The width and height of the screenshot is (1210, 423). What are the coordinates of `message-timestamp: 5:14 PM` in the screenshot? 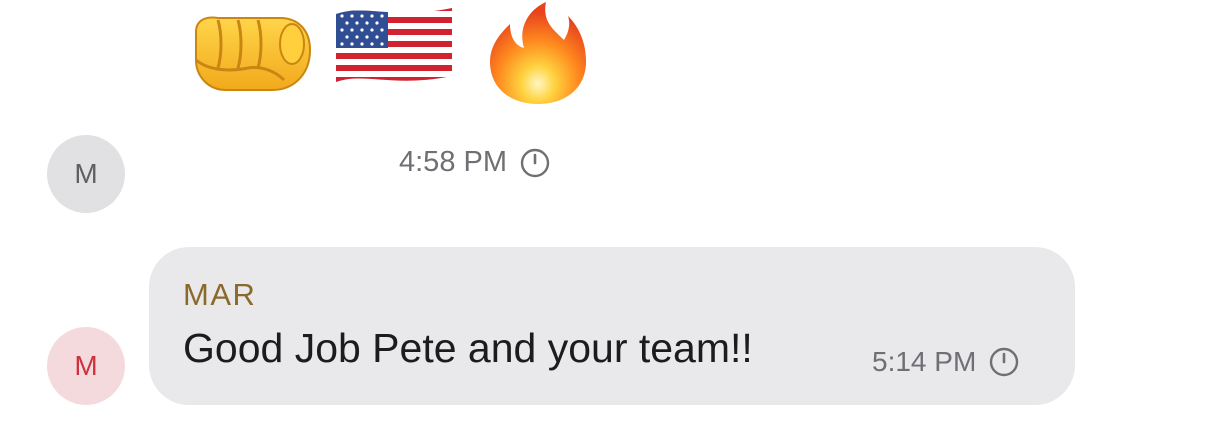 It's located at (945, 362).